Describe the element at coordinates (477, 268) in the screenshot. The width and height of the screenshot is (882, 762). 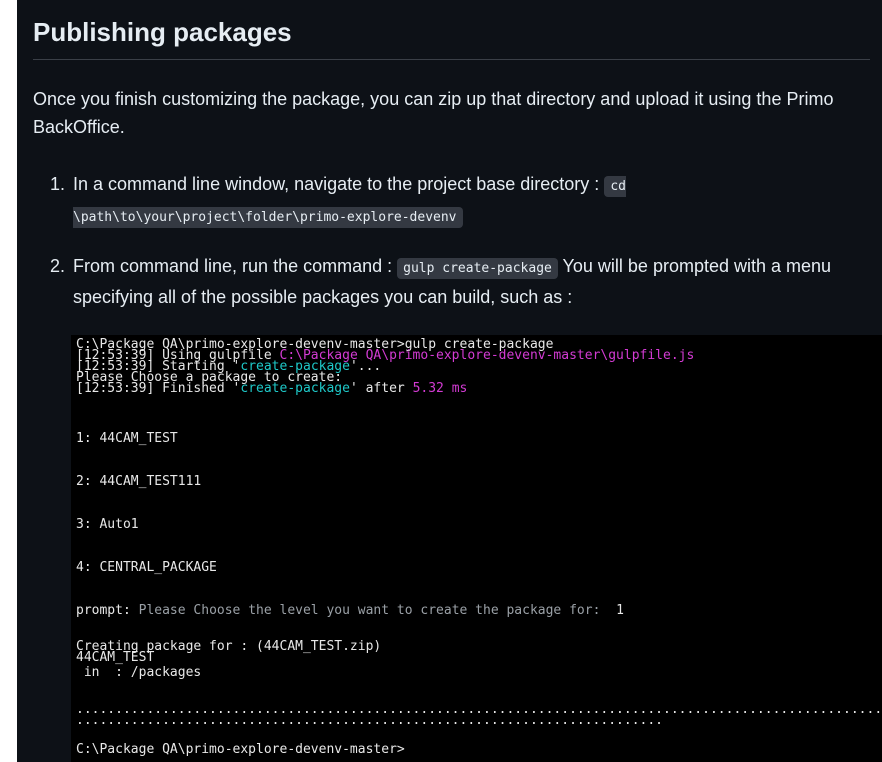
I see `inline-code: gulp create-package` at that location.